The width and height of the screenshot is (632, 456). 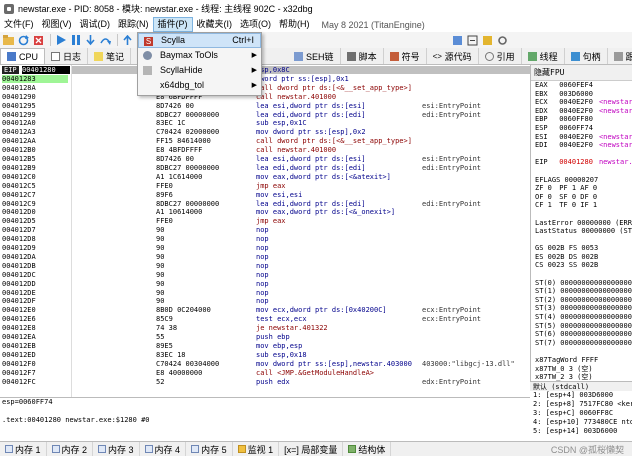 What do you see at coordinates (581, 300) in the screenshot?
I see `register-row: ST(2) 00000000000000000000` at bounding box center [581, 300].